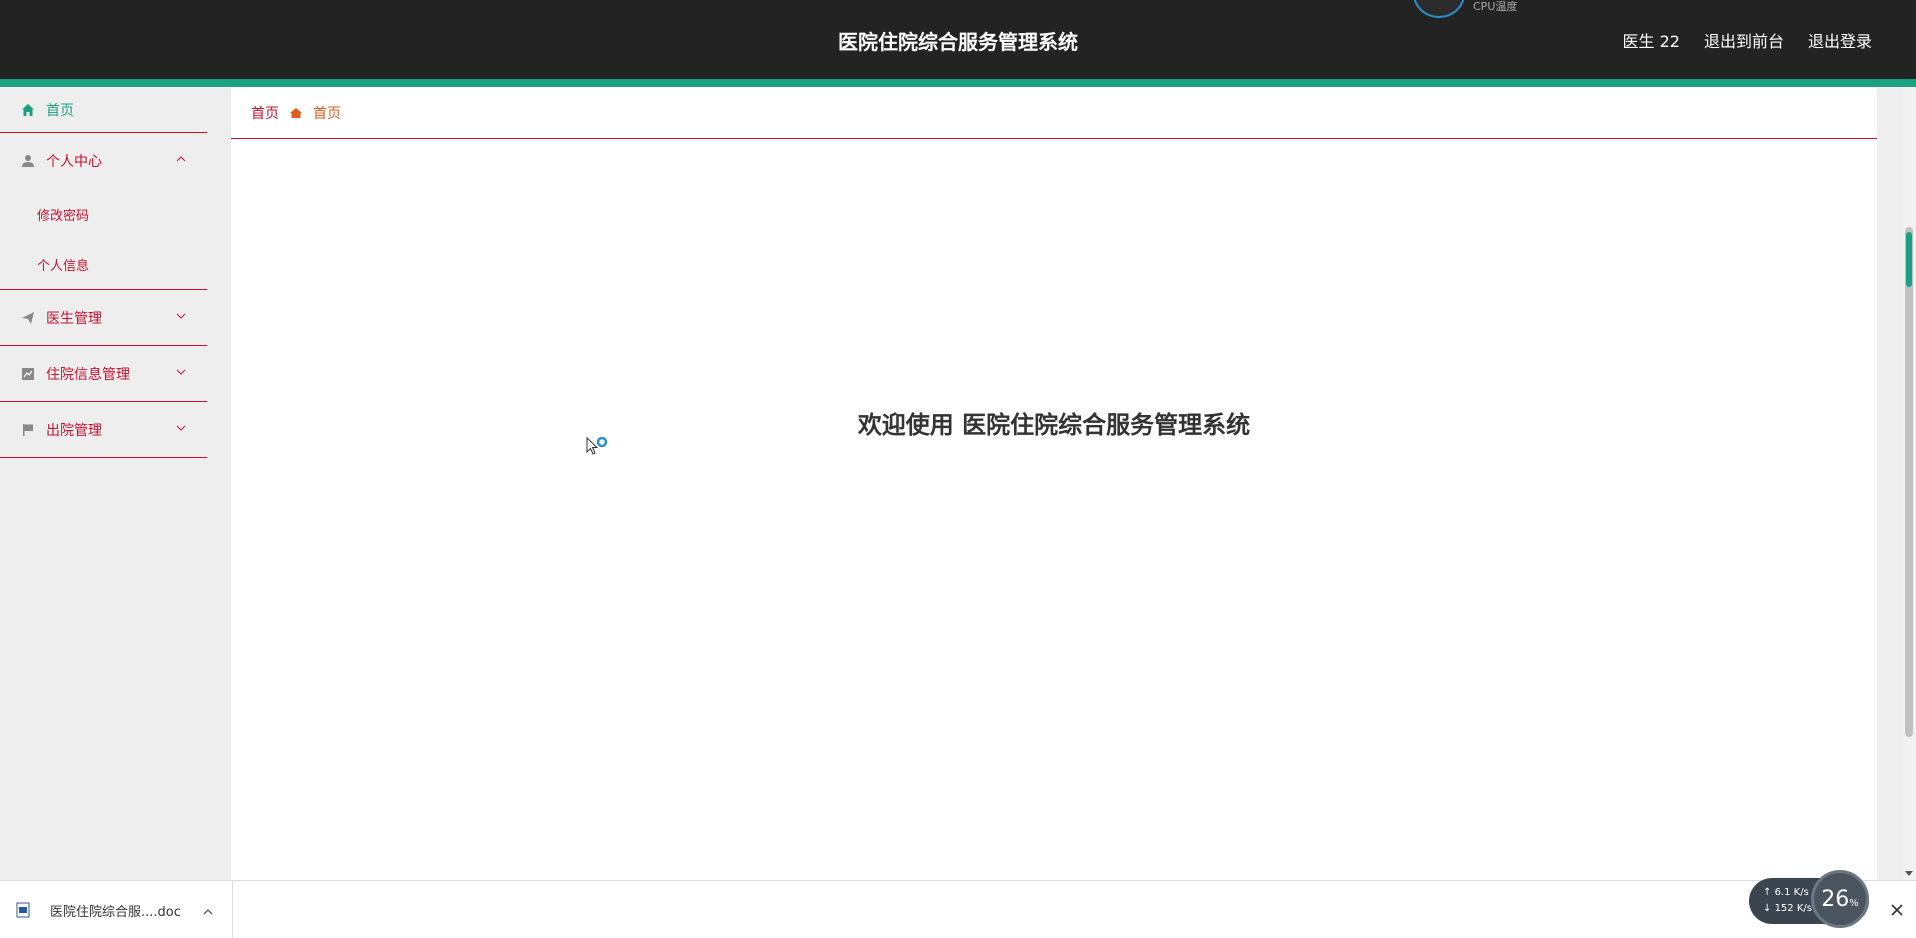 This screenshot has width=1916, height=938. Describe the element at coordinates (958, 39) in the screenshot. I see `top-header: CPU温度 医院住院综合服务管理系统 医生 22 退出到前台 退出登录` at that location.